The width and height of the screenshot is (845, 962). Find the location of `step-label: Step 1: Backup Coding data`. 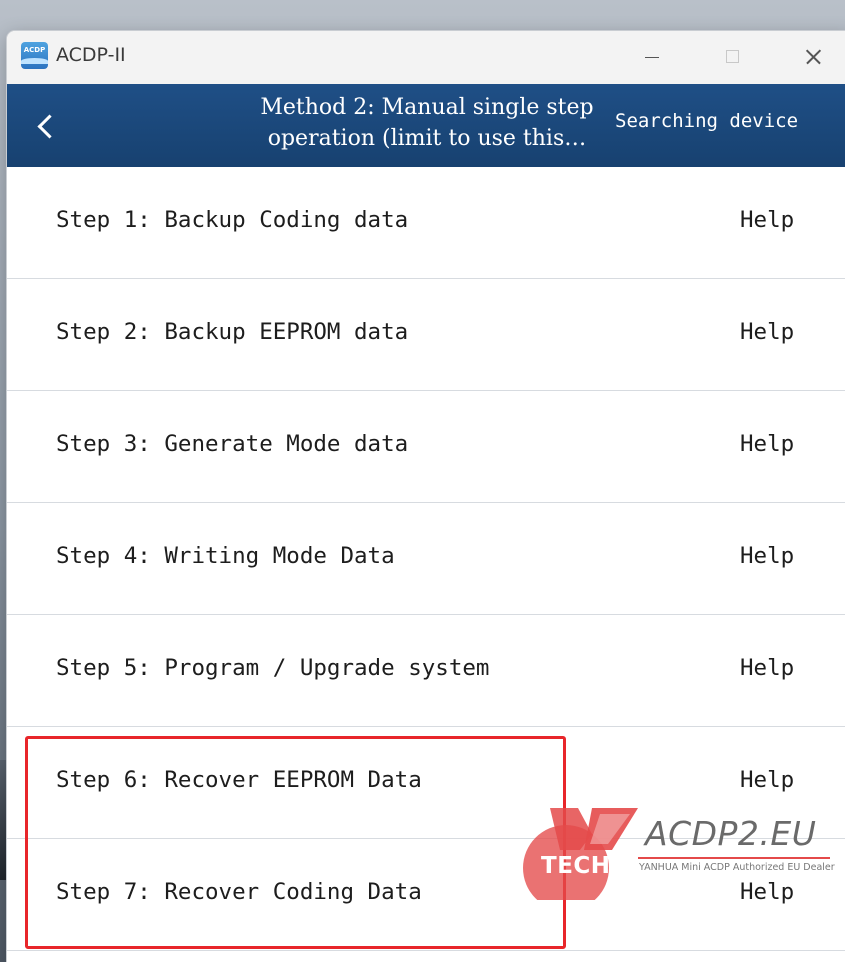

step-label: Step 1: Backup Coding data is located at coordinates (232, 220).